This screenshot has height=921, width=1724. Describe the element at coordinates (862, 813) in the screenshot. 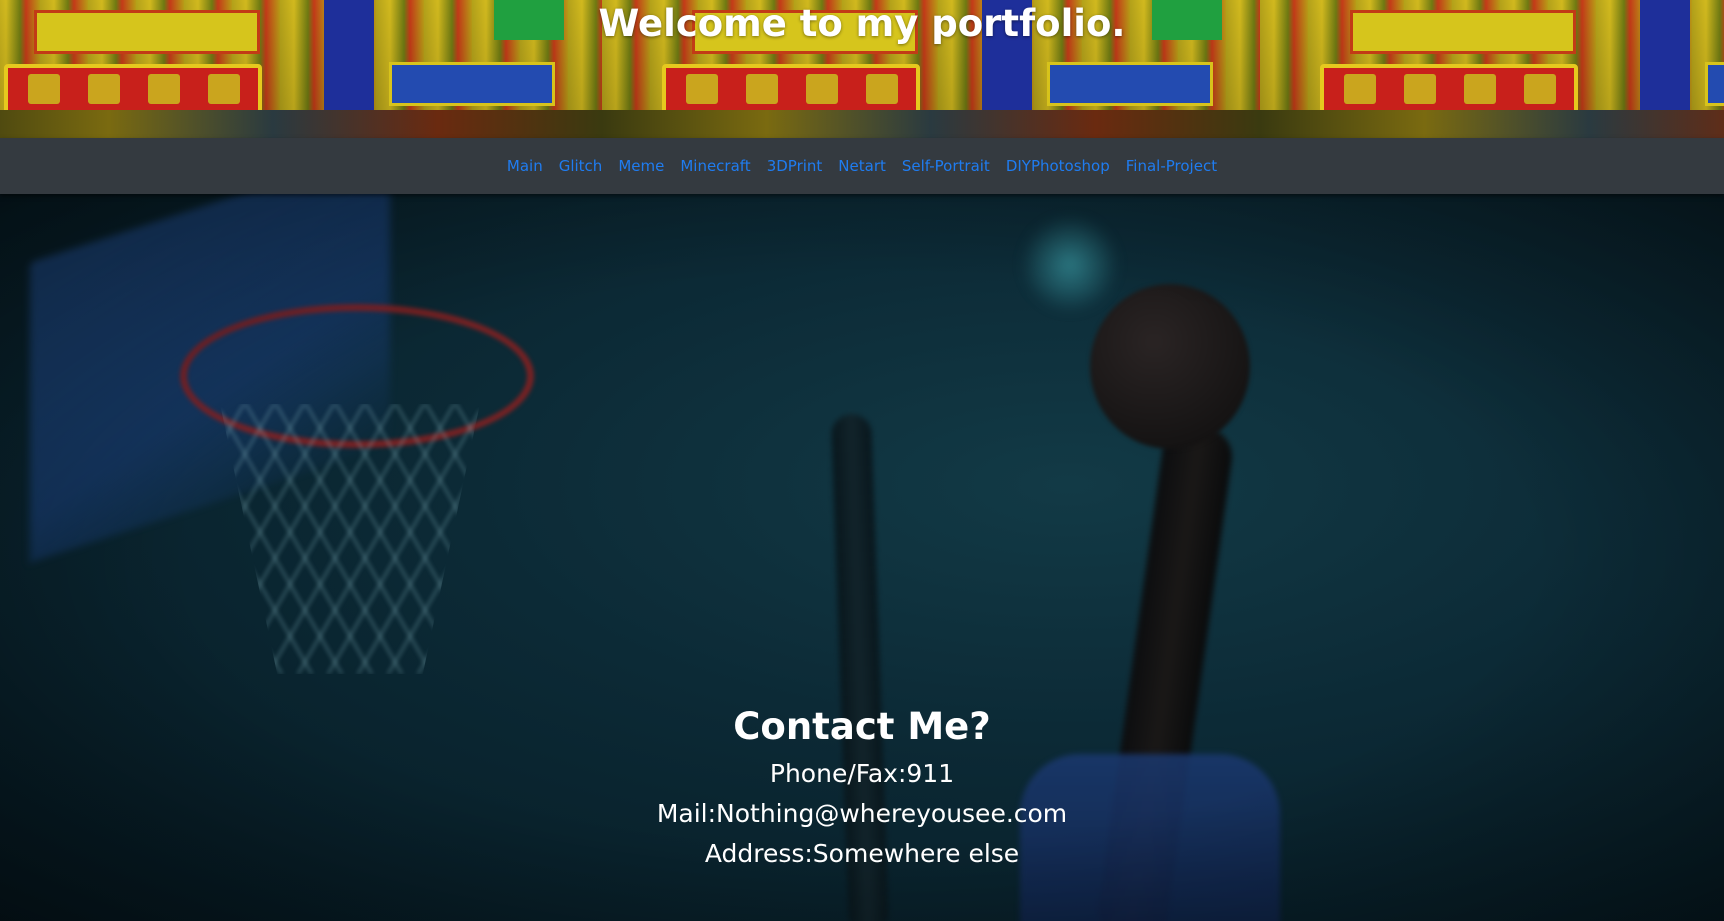

I see `contact-mail: Mail:Nothing@whereyousee.com` at that location.